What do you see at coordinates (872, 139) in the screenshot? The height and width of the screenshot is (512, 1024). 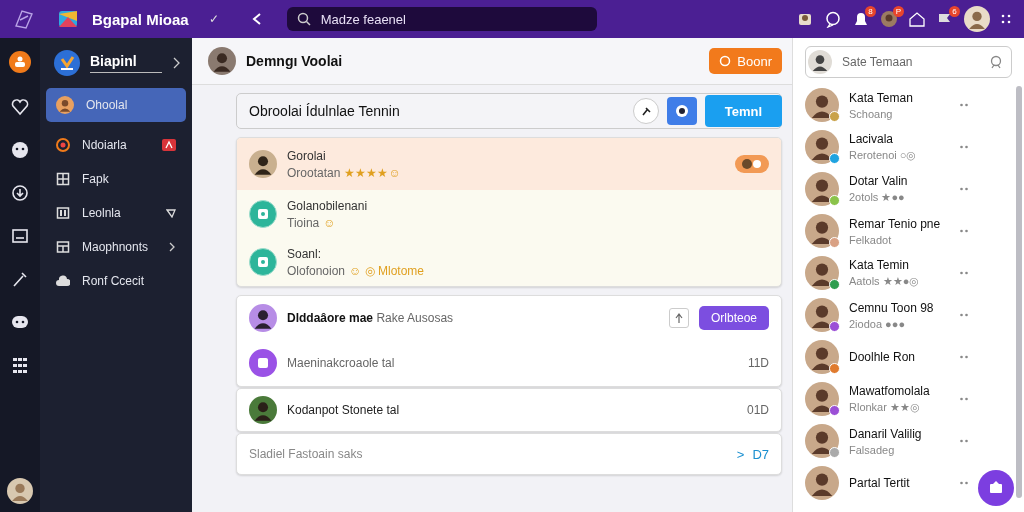 I see `friend-name: Lacivala` at bounding box center [872, 139].